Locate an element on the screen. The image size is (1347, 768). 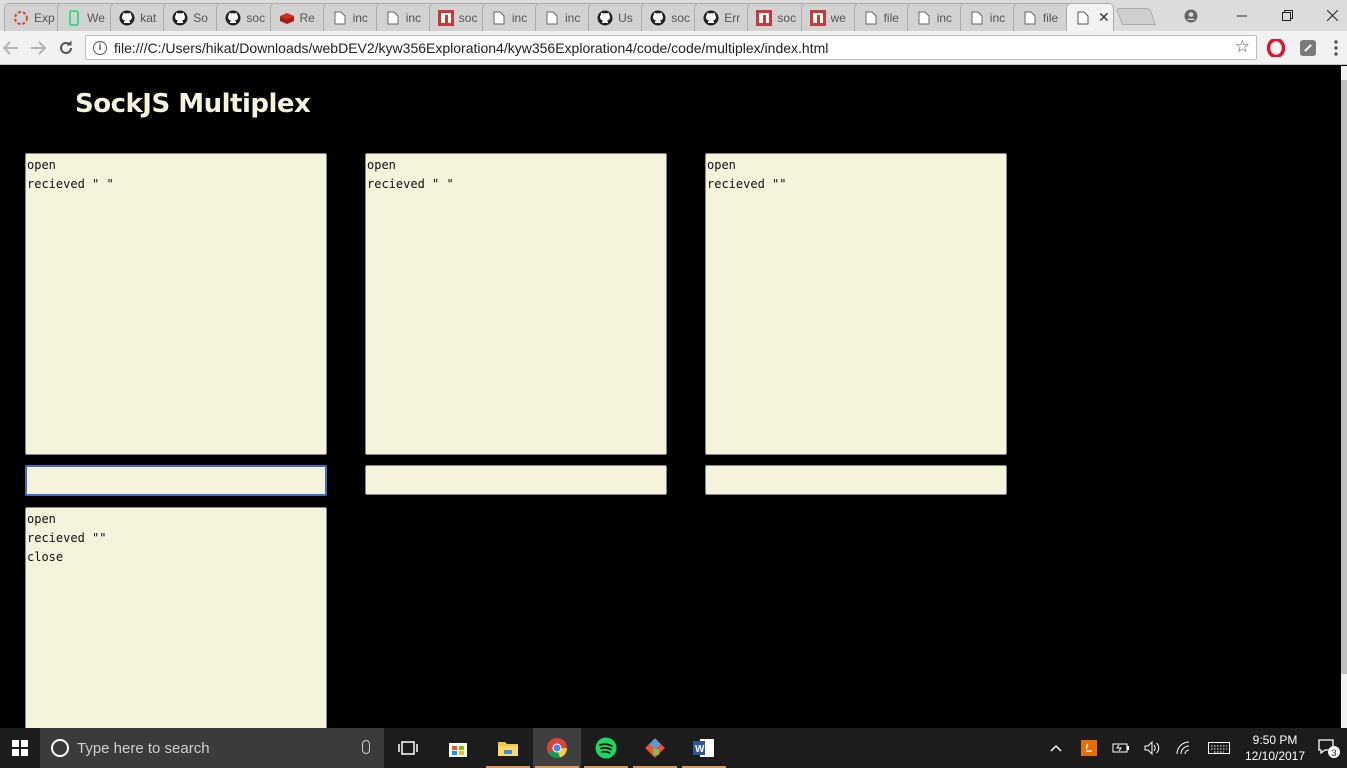
search-placeholder: Type here to search is located at coordinates (143, 748).